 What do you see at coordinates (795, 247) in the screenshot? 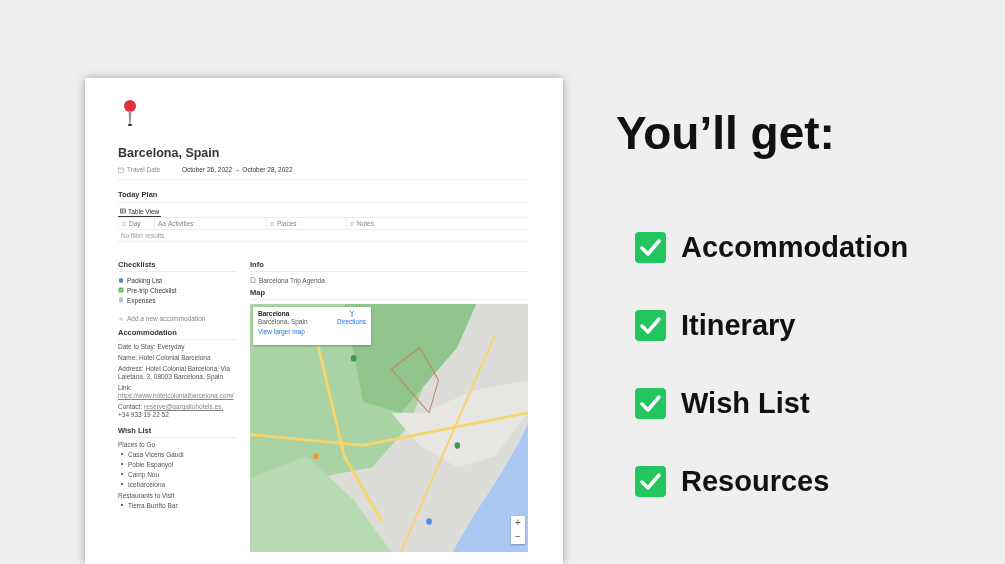
I see `feature-label: Accommodation` at bounding box center [795, 247].